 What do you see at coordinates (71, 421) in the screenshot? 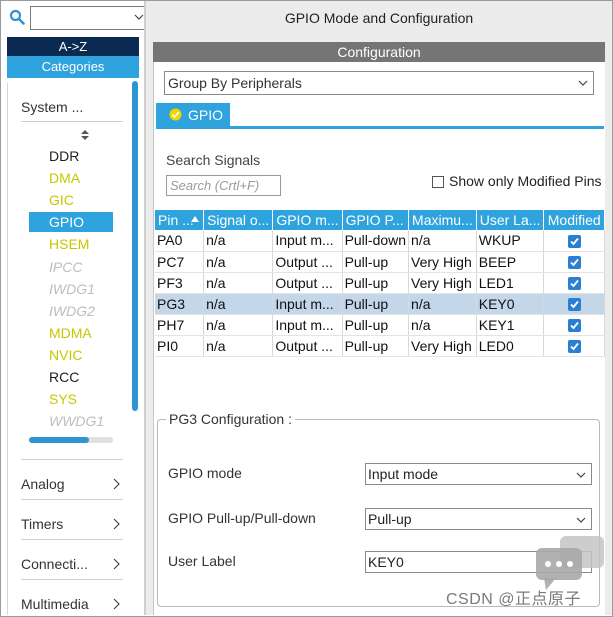
I see `sidebar-item-wwdg1: WWDG1` at bounding box center [71, 421].